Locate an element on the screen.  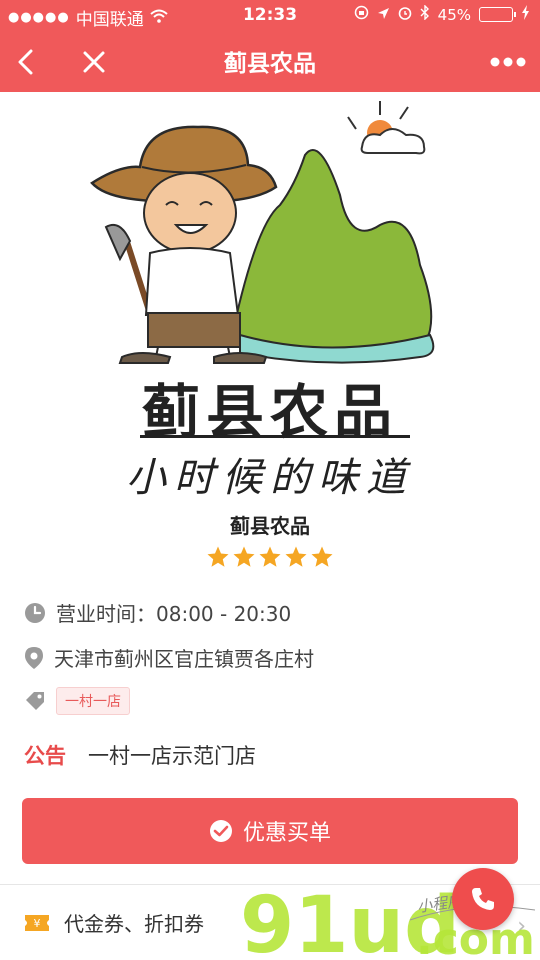
sun-cloud-icon is located at coordinates (386, 128).